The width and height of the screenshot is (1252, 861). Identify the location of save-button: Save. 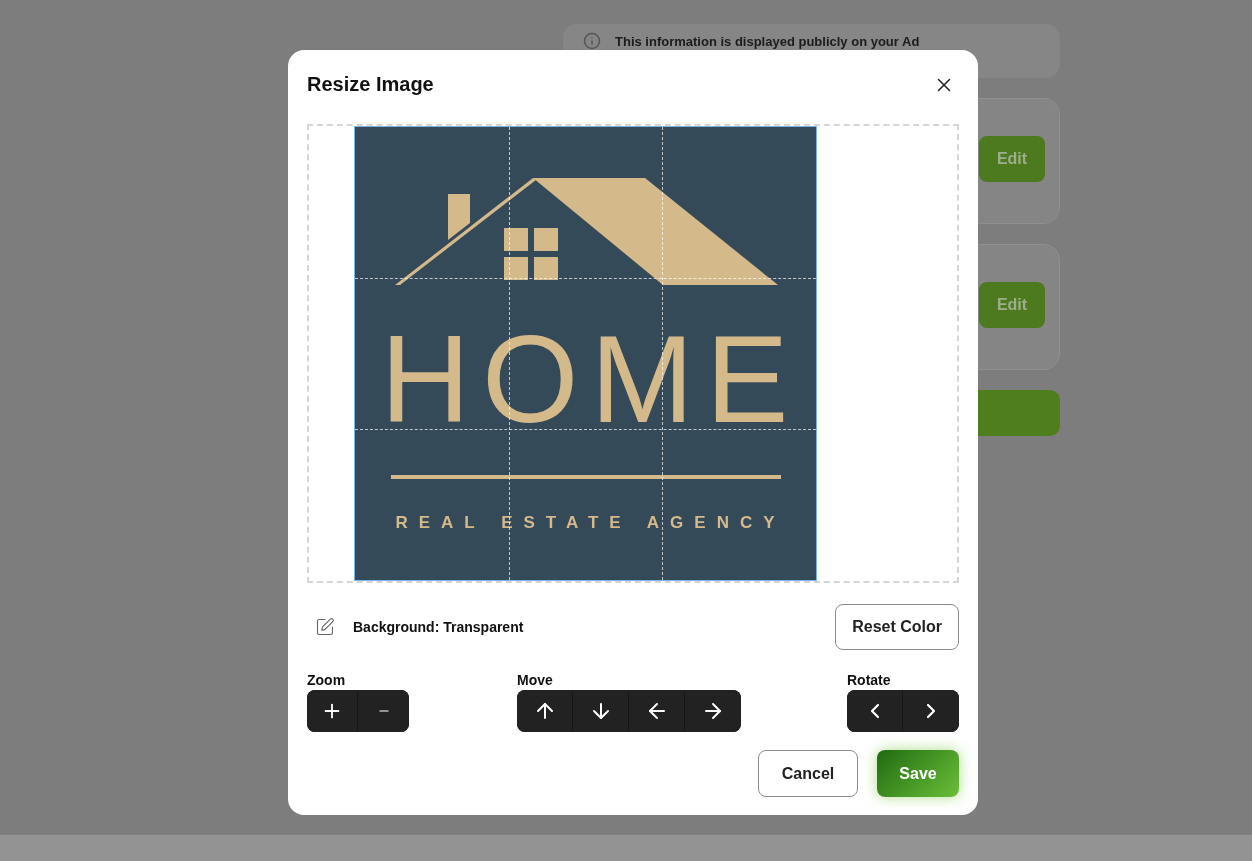
(918, 773).